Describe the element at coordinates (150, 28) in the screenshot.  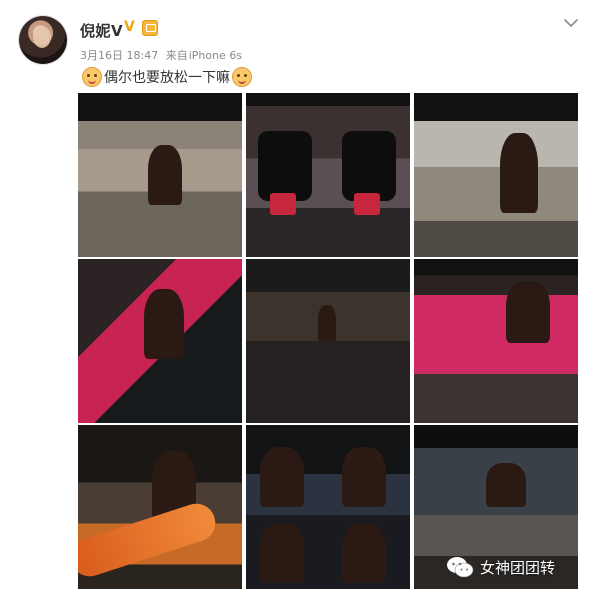
I see `member-level-icon` at that location.